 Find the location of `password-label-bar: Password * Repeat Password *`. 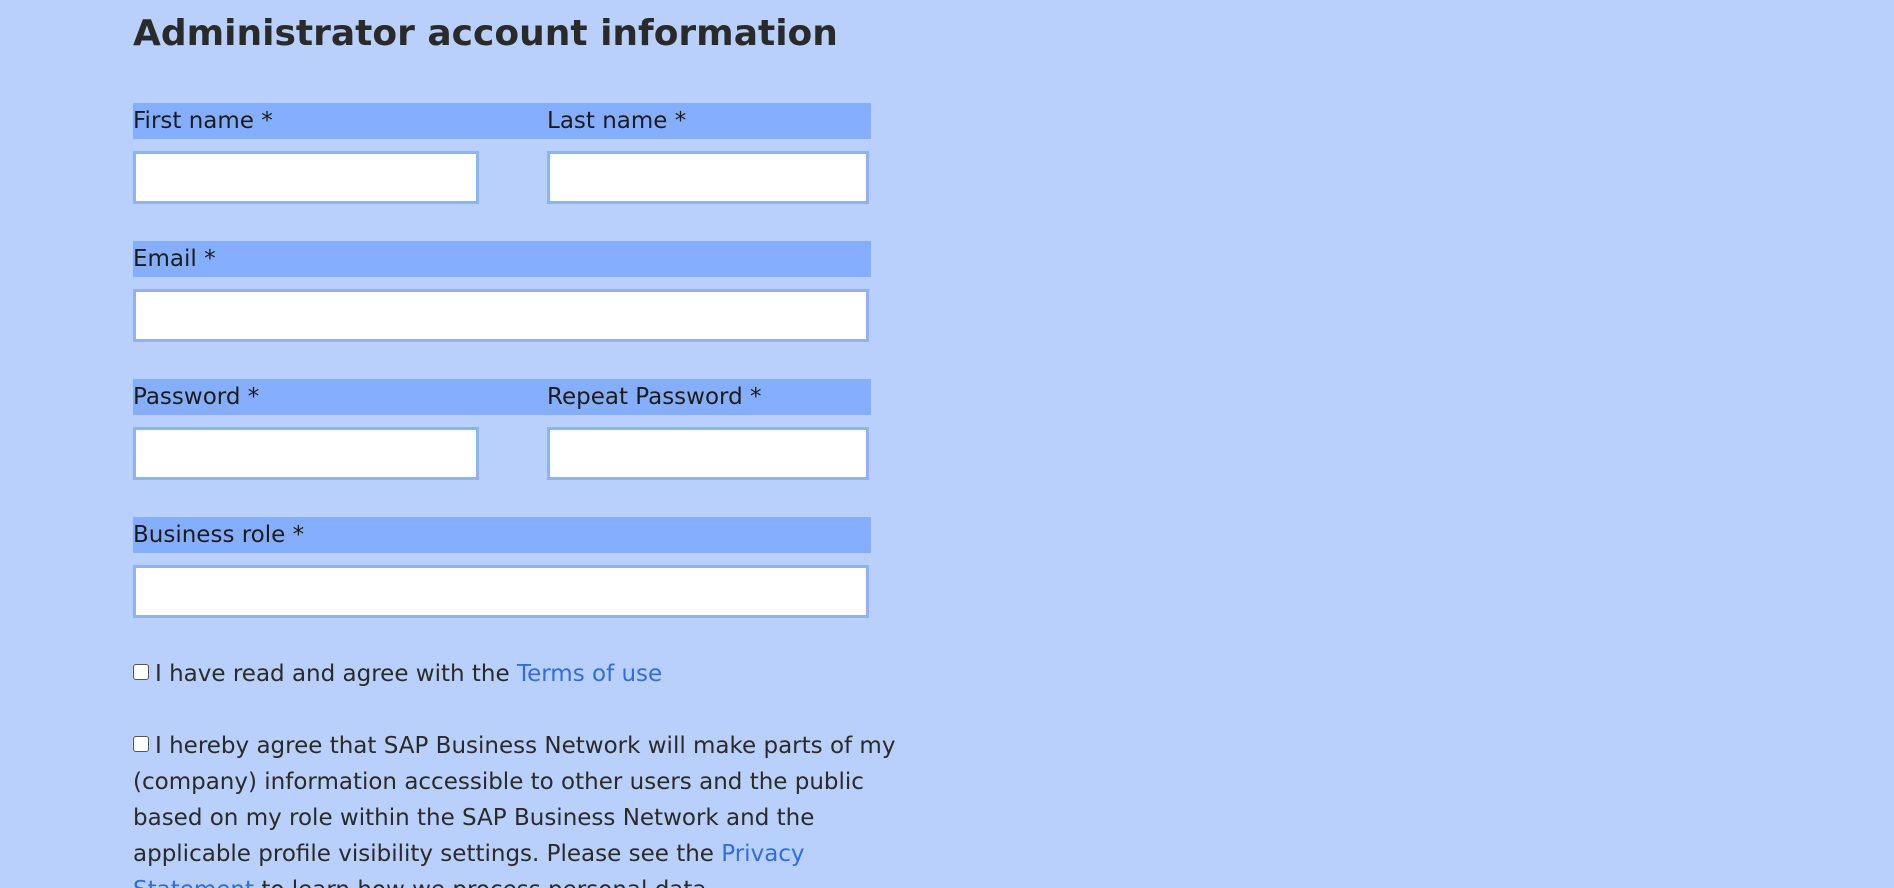

password-label-bar: Password * Repeat Password * is located at coordinates (502, 397).